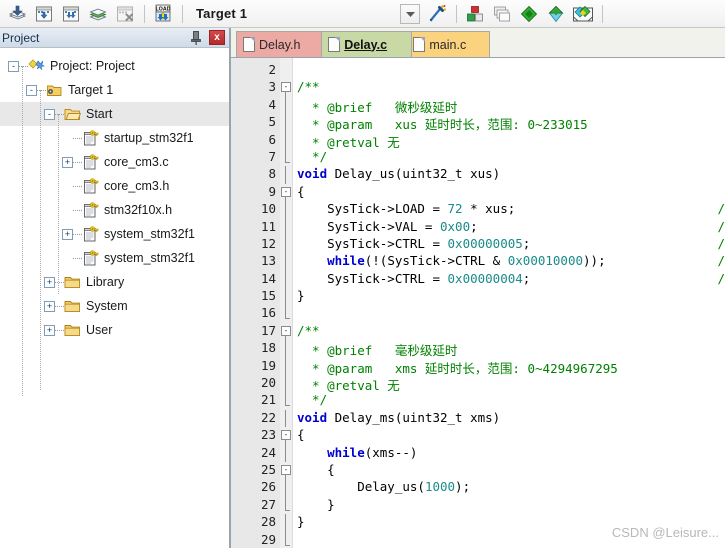 This screenshot has width=725, height=548. What do you see at coordinates (150, 234) in the screenshot?
I see `tree-item-label: system_stm32f1` at bounding box center [150, 234].